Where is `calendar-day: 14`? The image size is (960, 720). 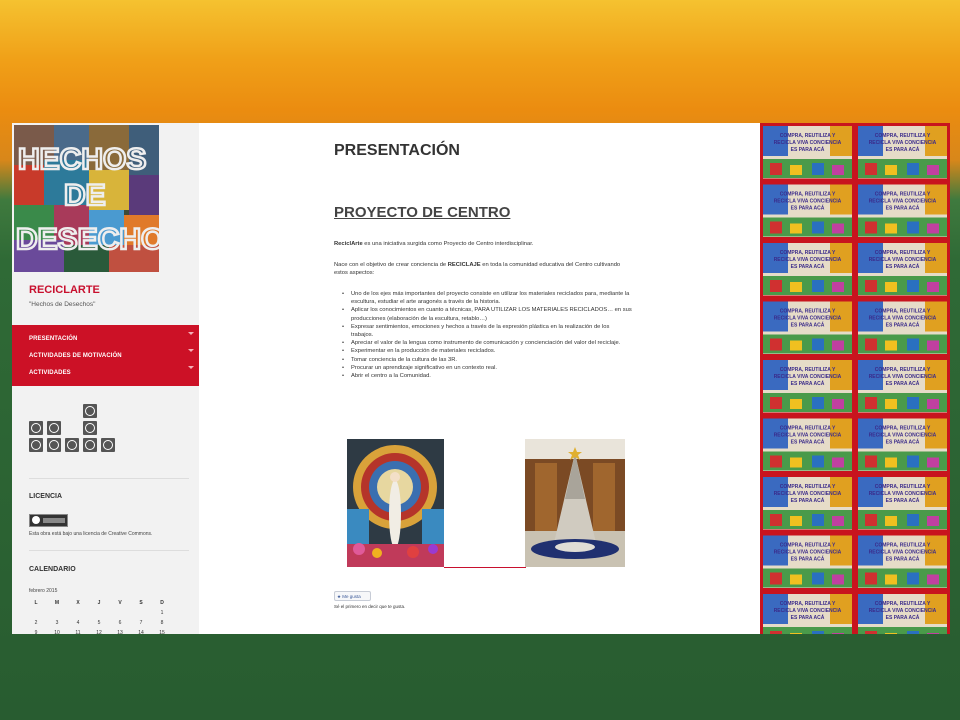 calendar-day: 14 is located at coordinates (141, 632).